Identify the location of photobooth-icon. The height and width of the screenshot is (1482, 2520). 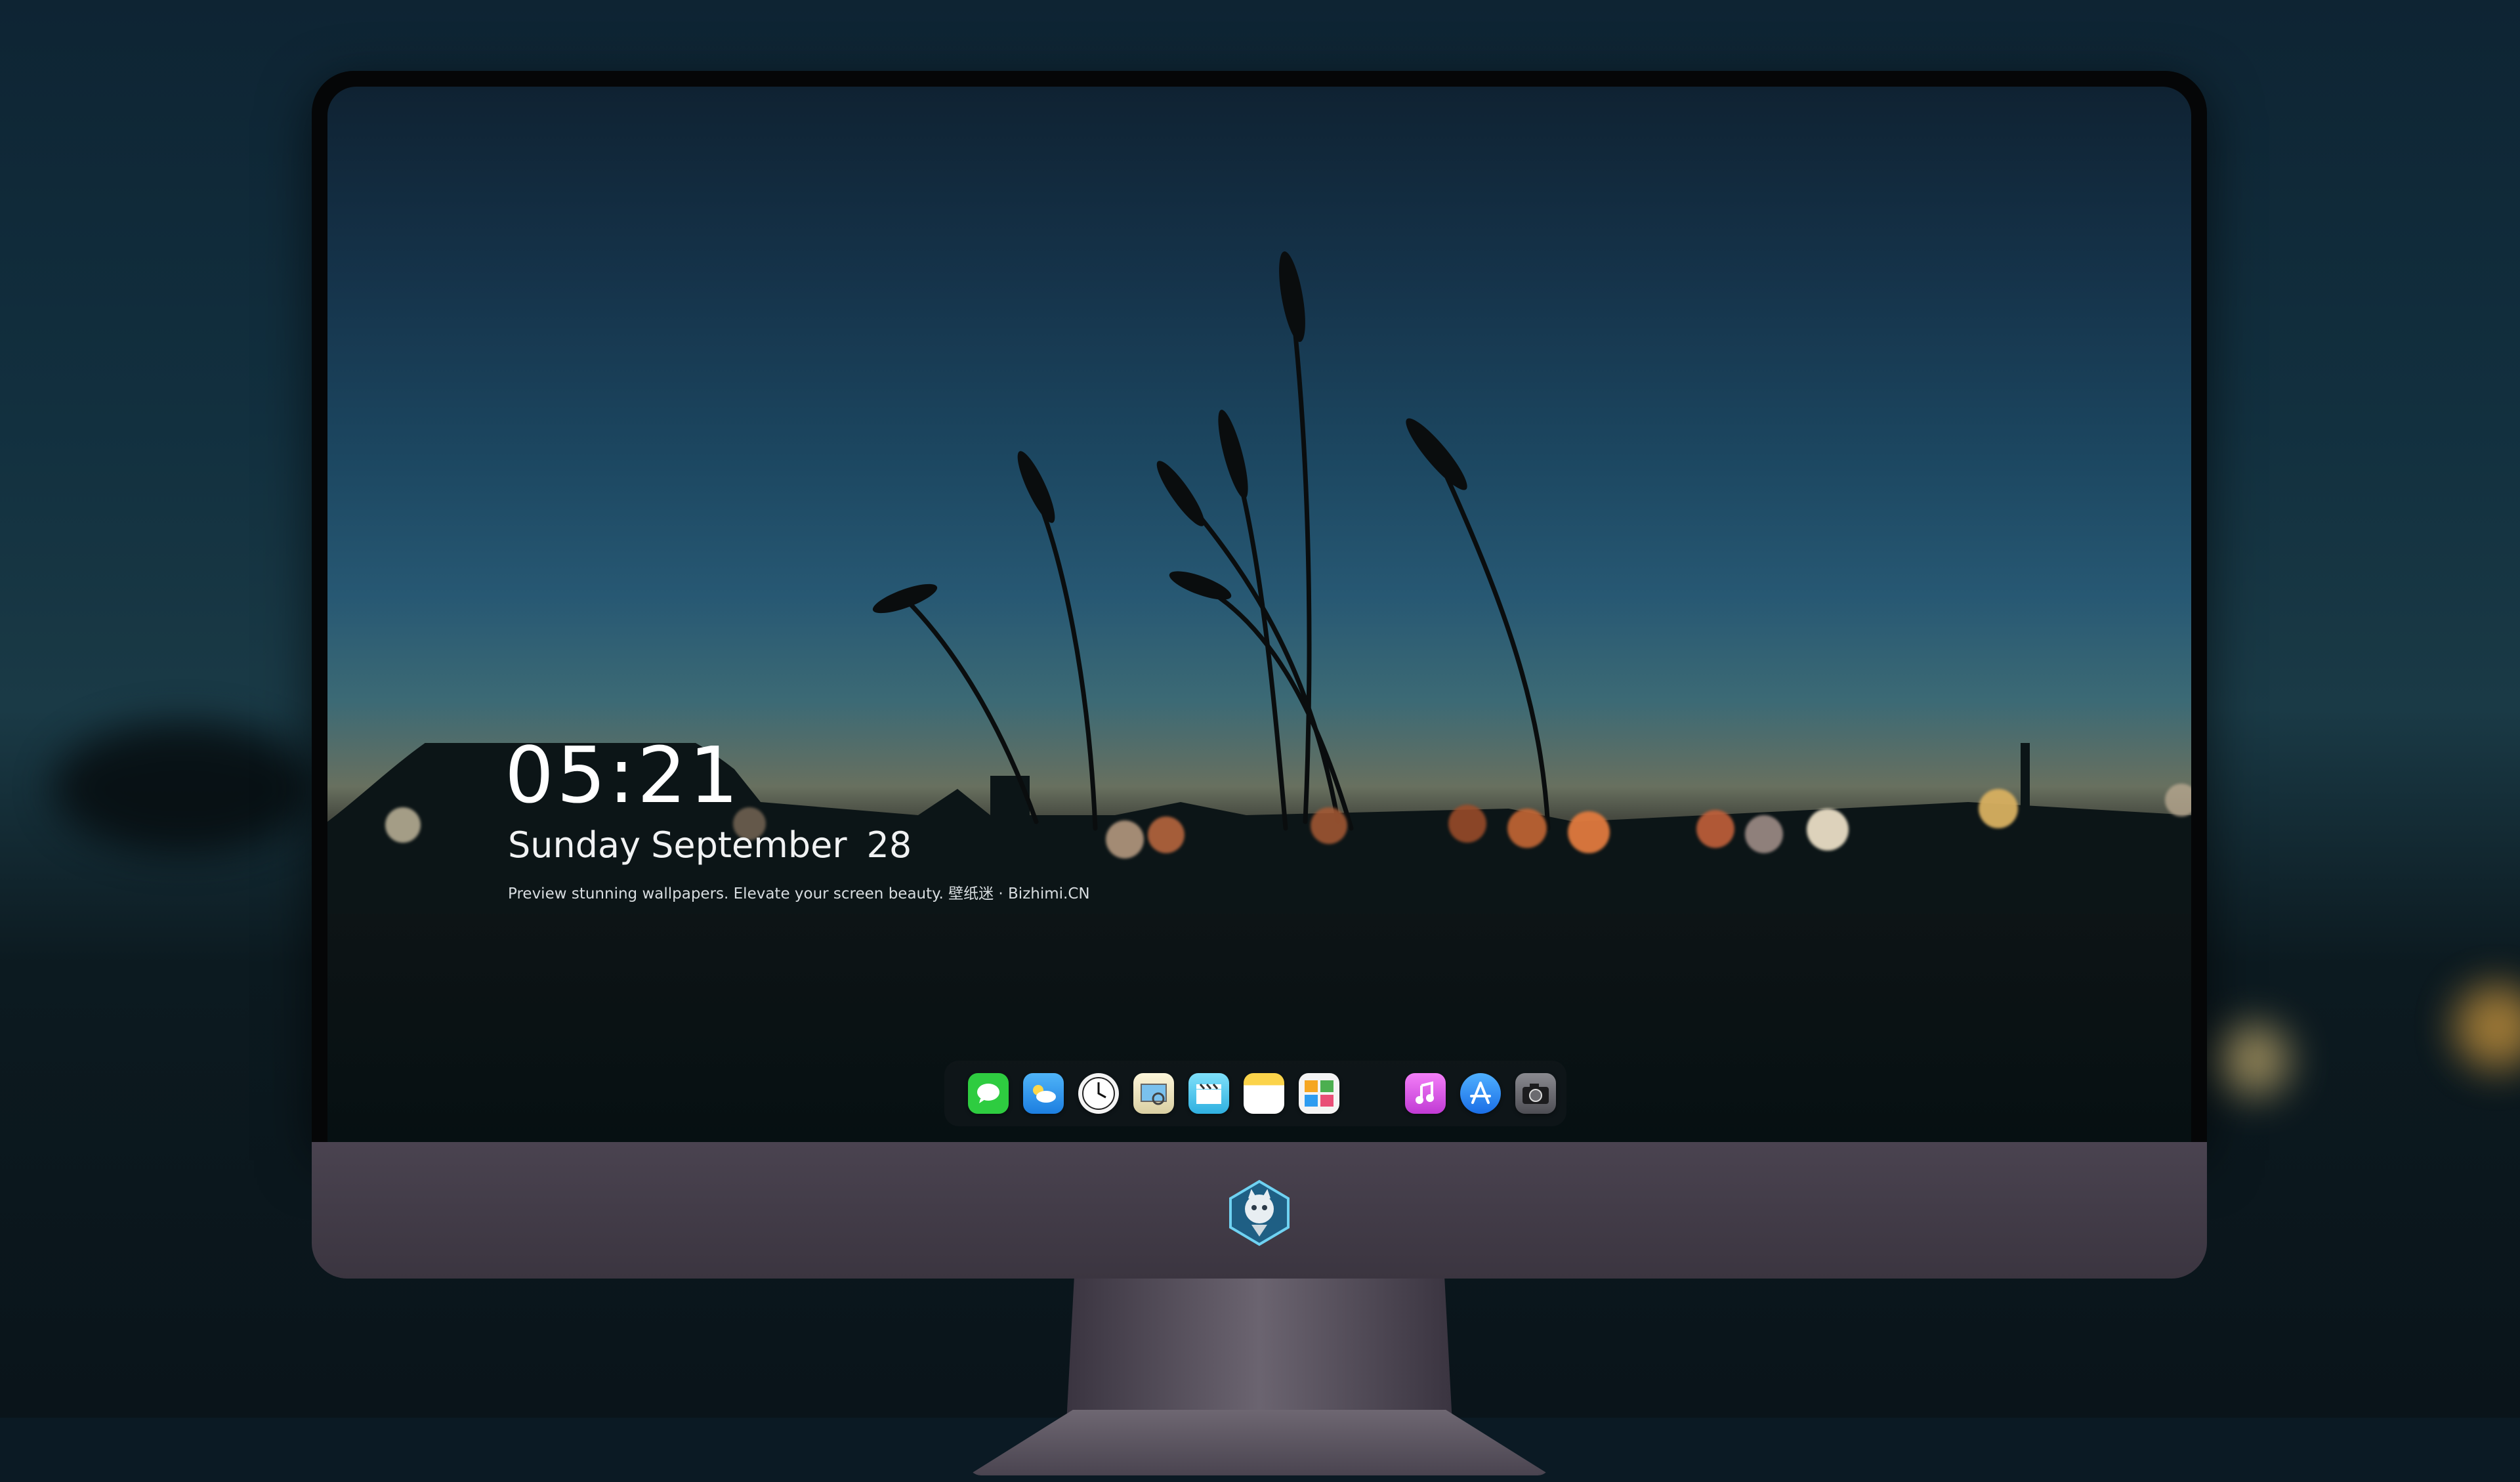
(1319, 1093).